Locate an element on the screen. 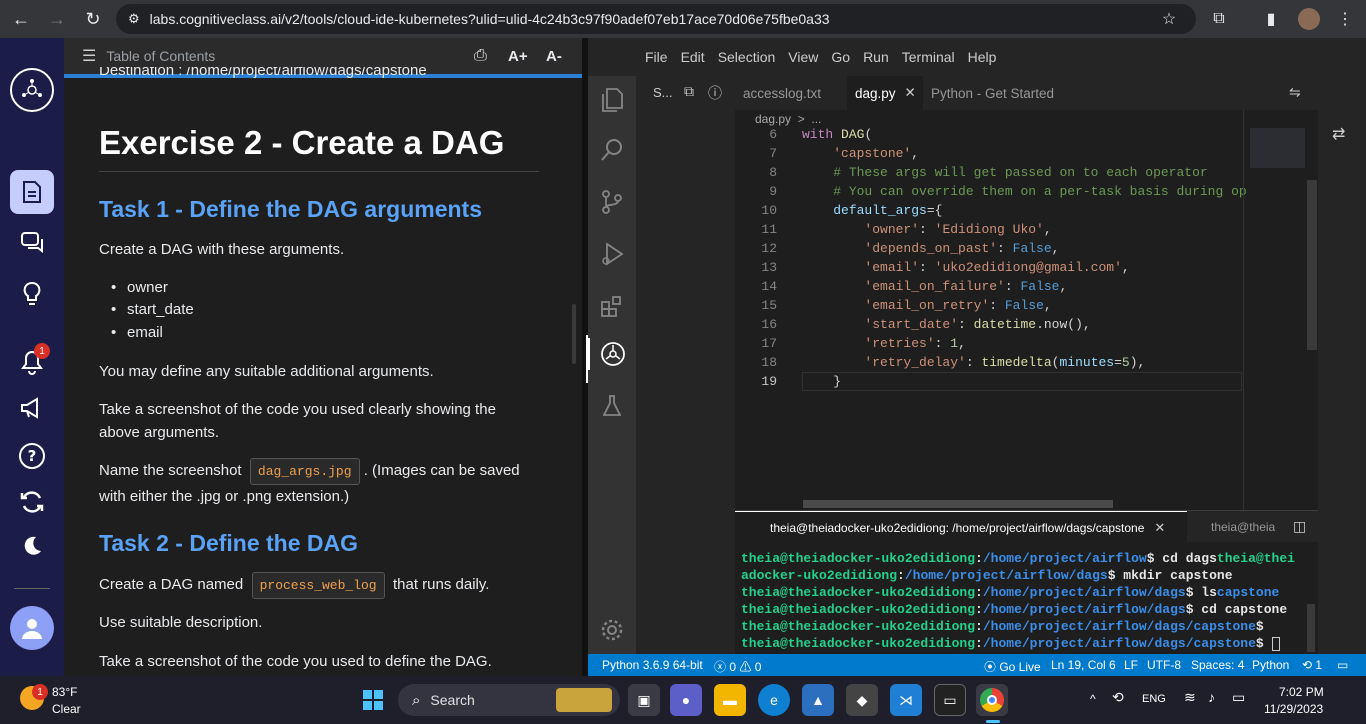  testing-flask-icon is located at coordinates (612, 406).